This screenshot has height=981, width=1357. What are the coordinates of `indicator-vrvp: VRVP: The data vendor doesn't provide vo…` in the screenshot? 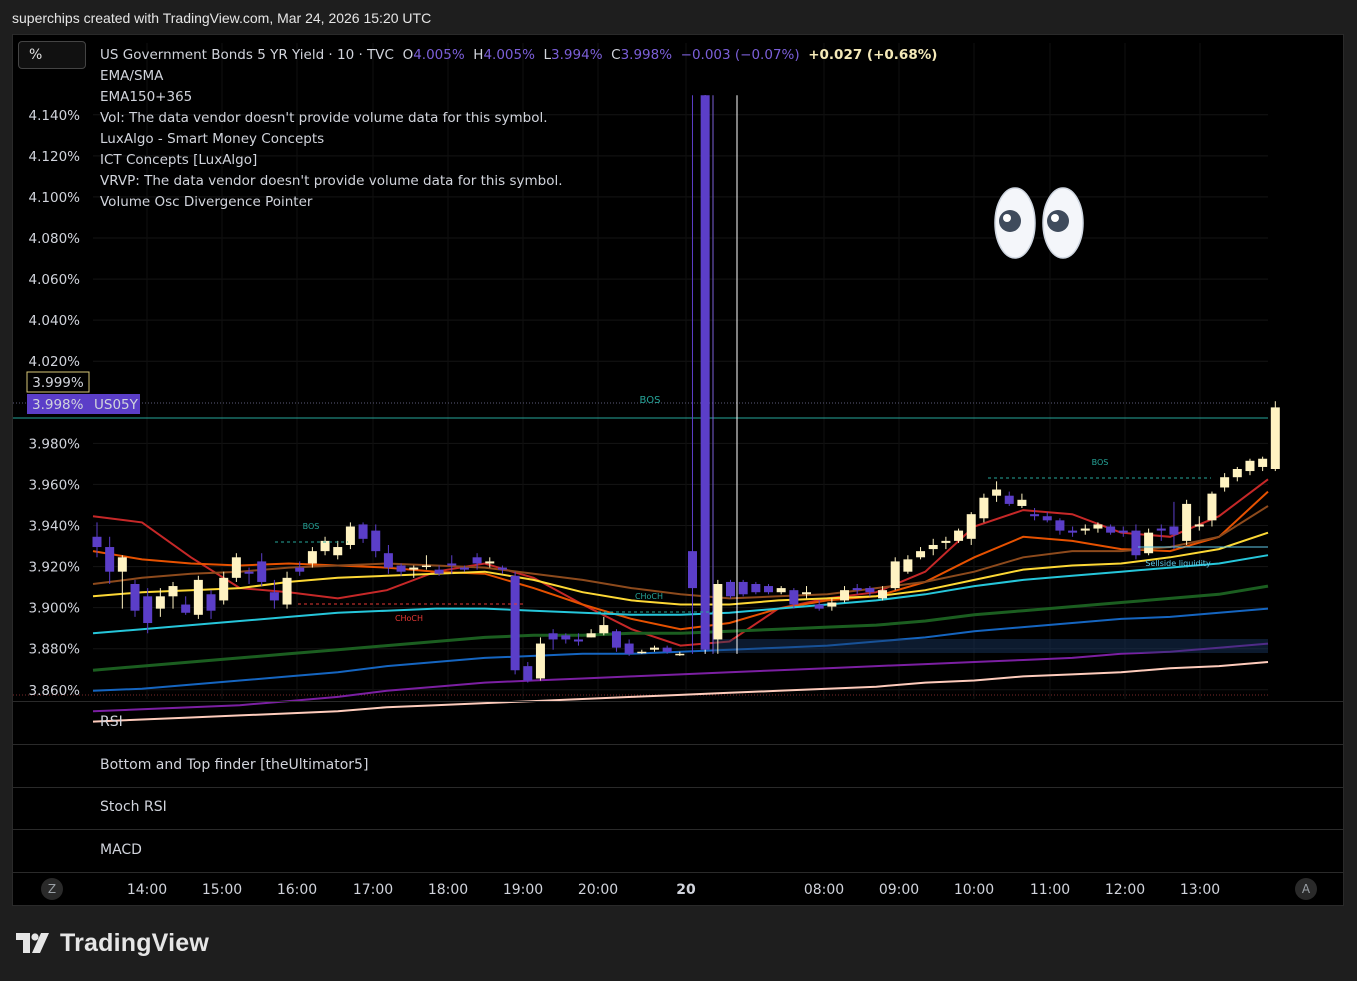 It's located at (518, 181).